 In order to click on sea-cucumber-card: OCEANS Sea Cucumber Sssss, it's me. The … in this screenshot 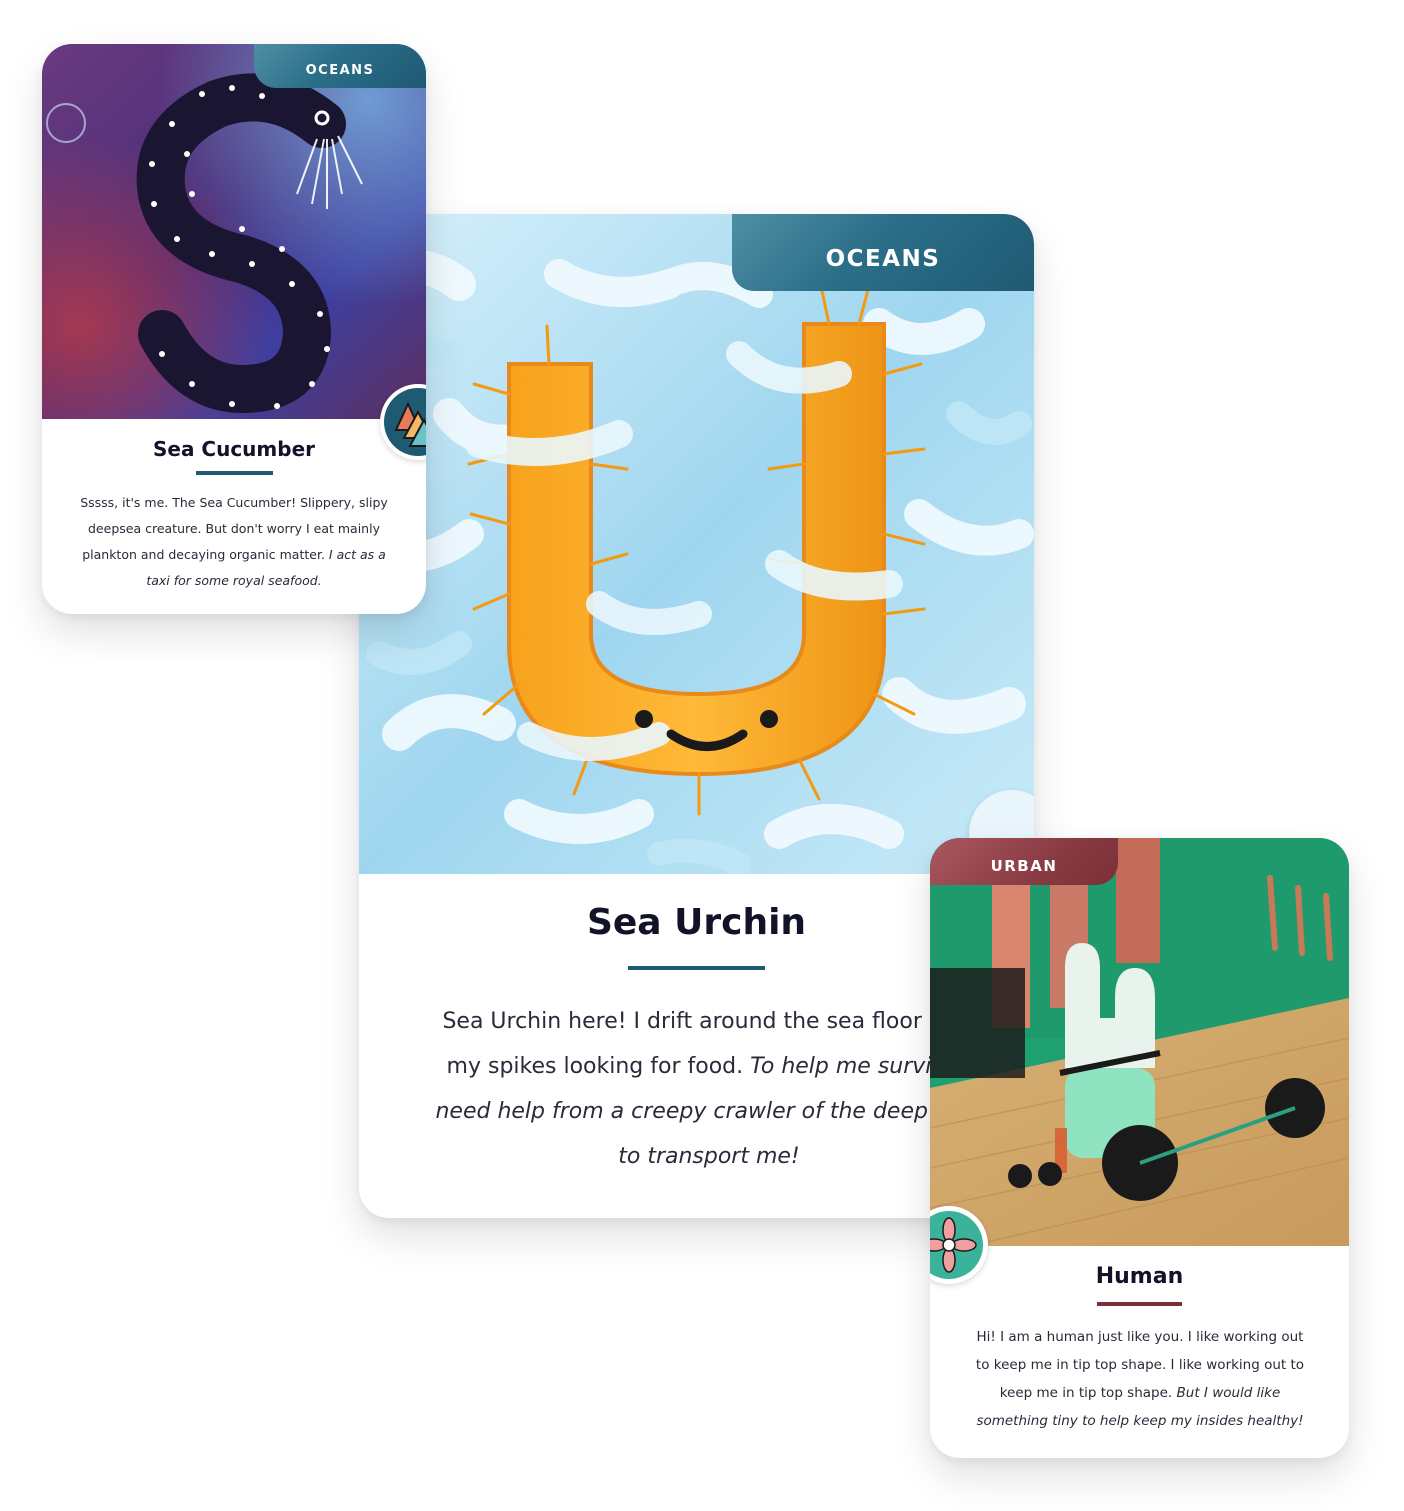, I will do `click(234, 329)`.